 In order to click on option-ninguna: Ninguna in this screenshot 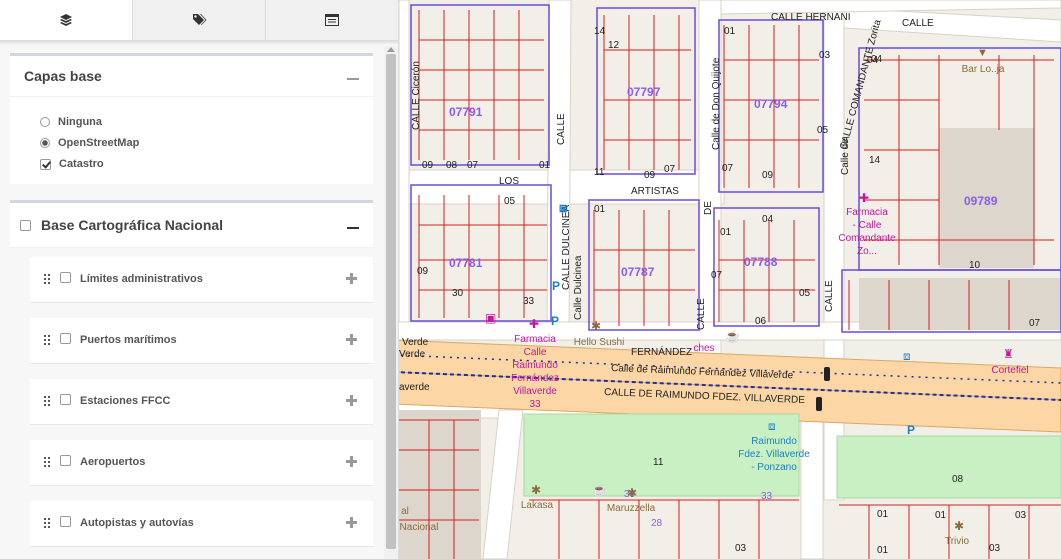, I will do `click(71, 122)`.